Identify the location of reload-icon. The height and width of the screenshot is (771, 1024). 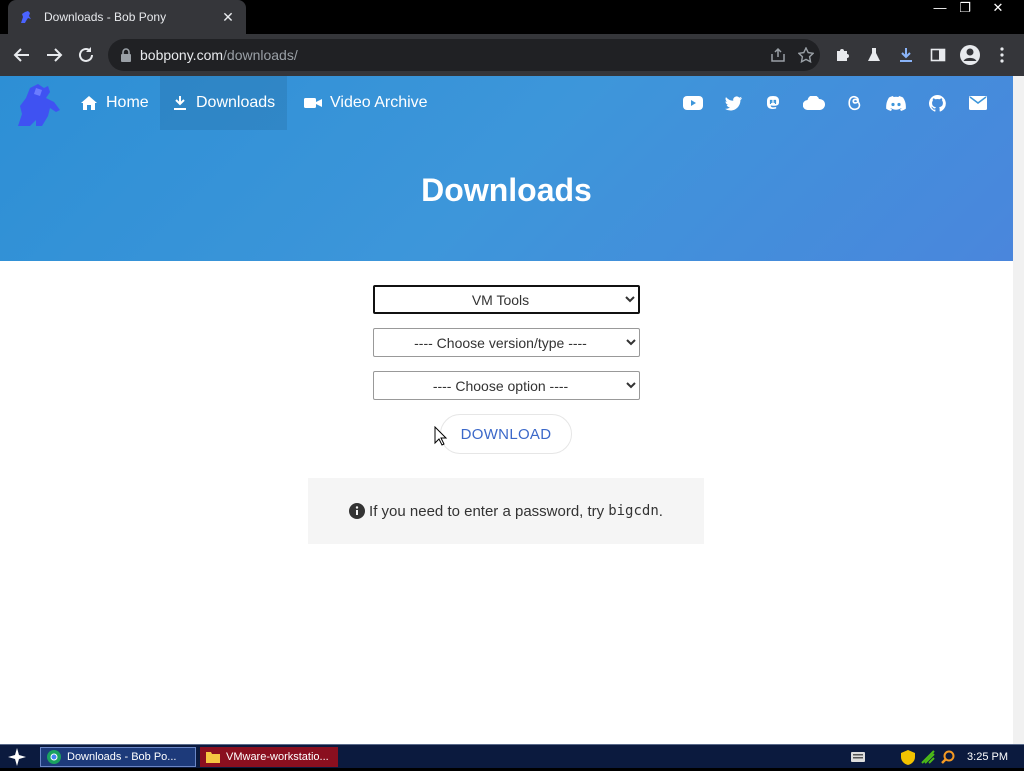
(86, 54).